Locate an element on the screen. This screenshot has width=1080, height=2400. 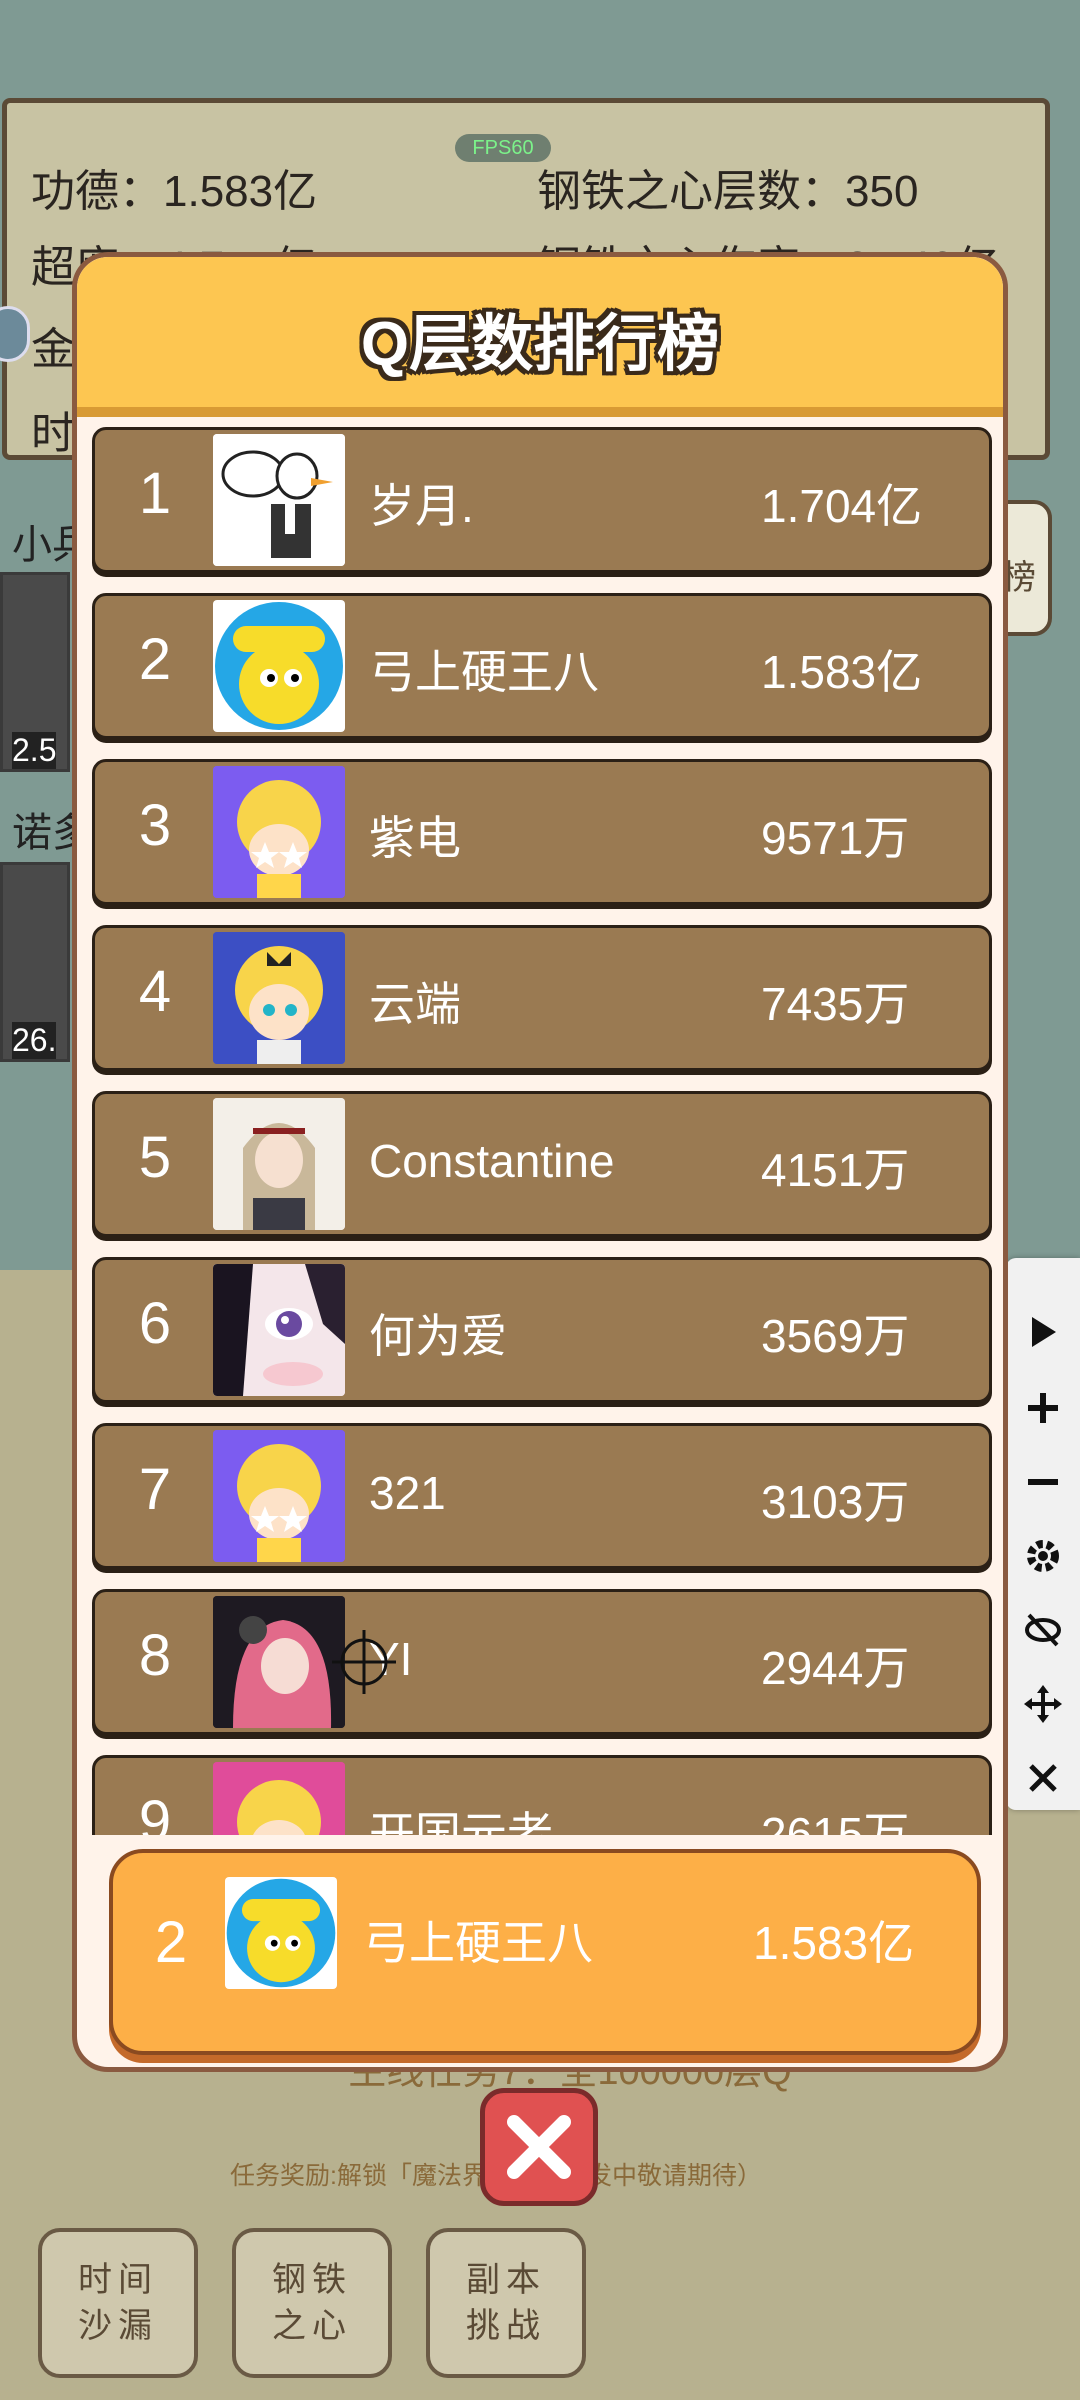
play-icon is located at coordinates (1043, 1332).